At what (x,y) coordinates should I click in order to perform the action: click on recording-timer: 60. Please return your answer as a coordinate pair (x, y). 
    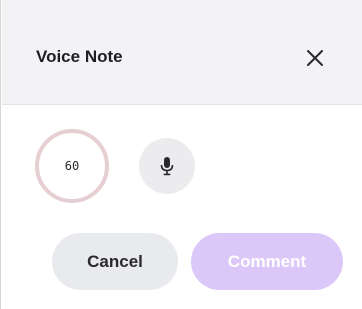
    Looking at the image, I should click on (72, 166).